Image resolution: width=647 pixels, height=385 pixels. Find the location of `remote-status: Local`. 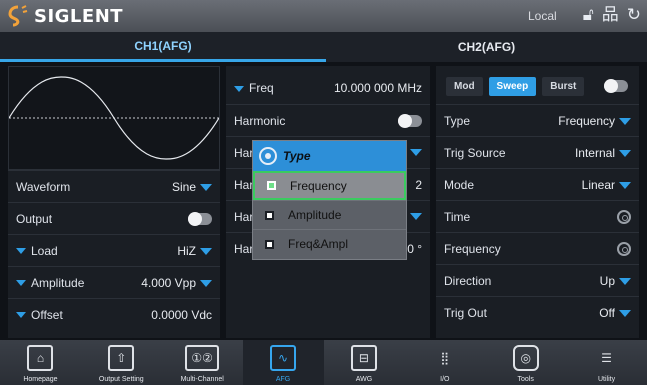

remote-status: Local is located at coordinates (542, 16).